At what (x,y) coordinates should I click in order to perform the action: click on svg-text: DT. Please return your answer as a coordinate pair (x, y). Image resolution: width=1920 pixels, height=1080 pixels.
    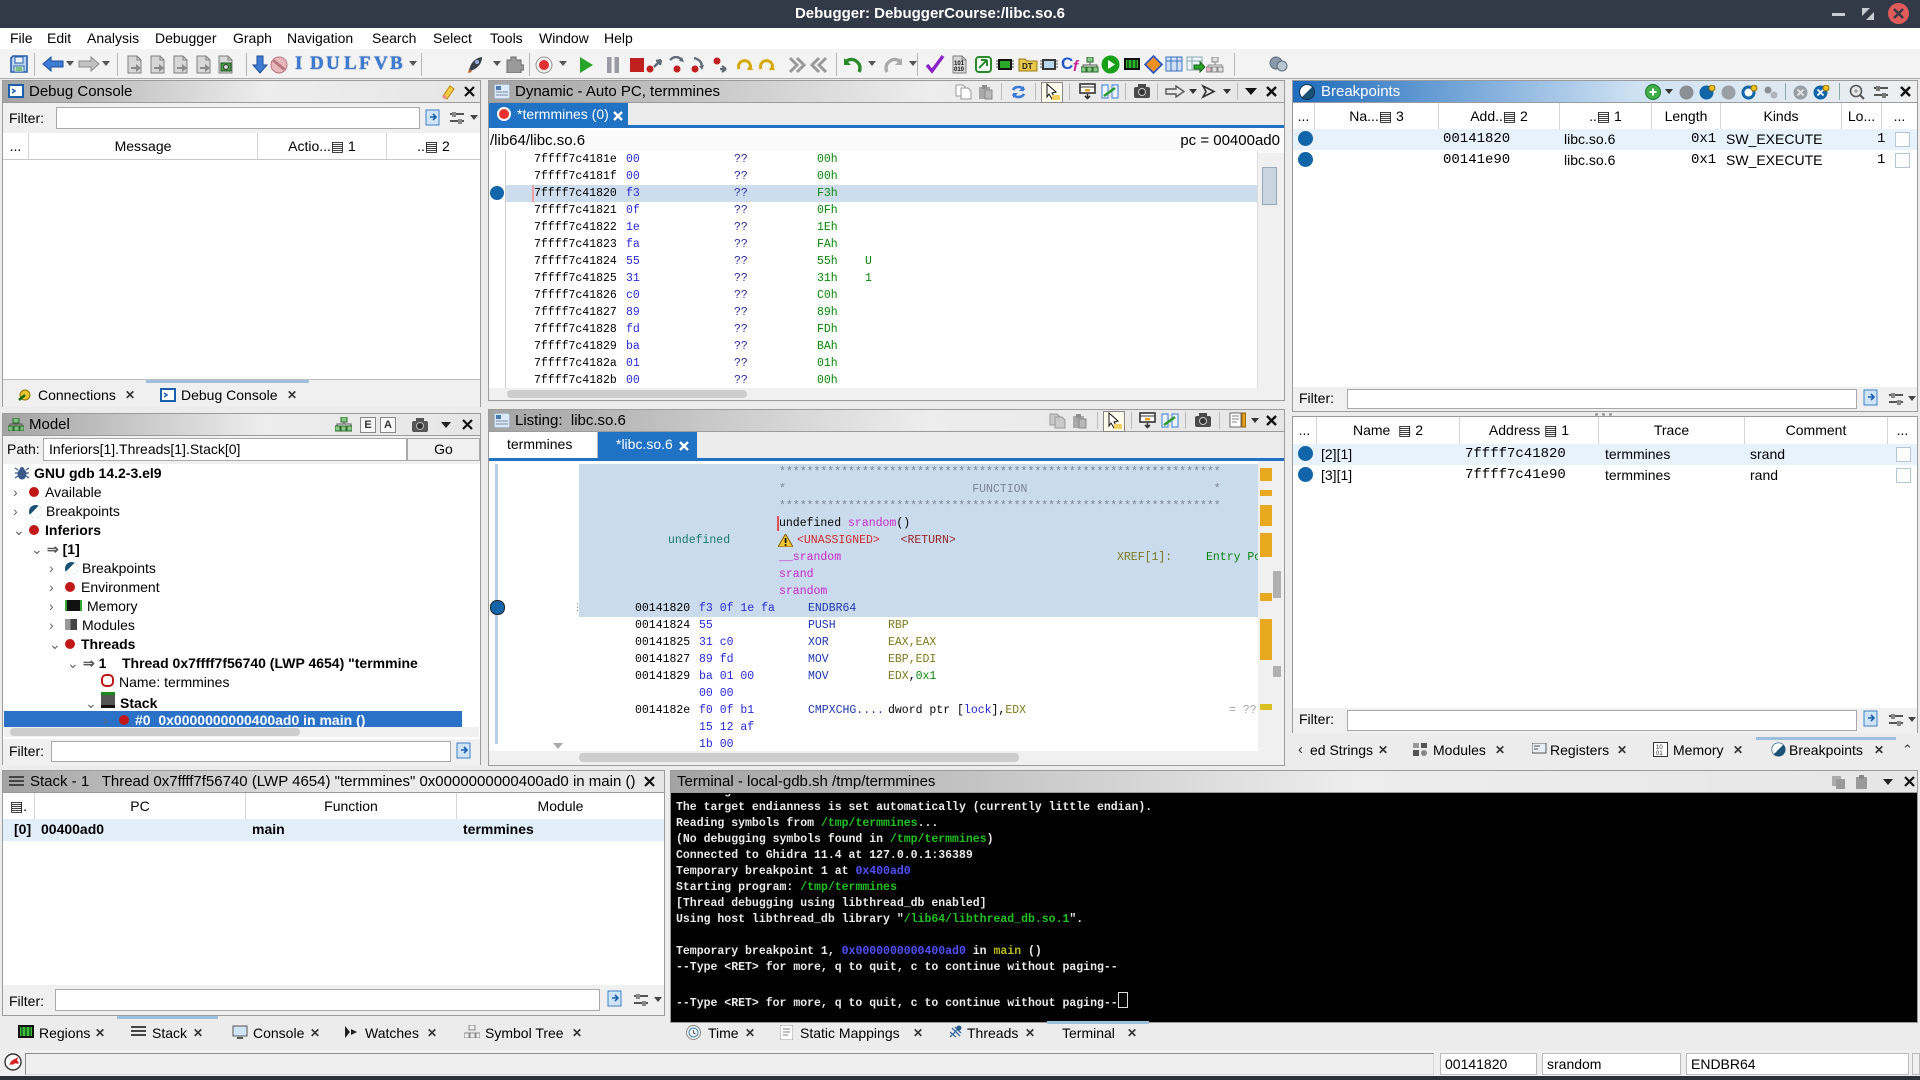
    Looking at the image, I should click on (1027, 66).